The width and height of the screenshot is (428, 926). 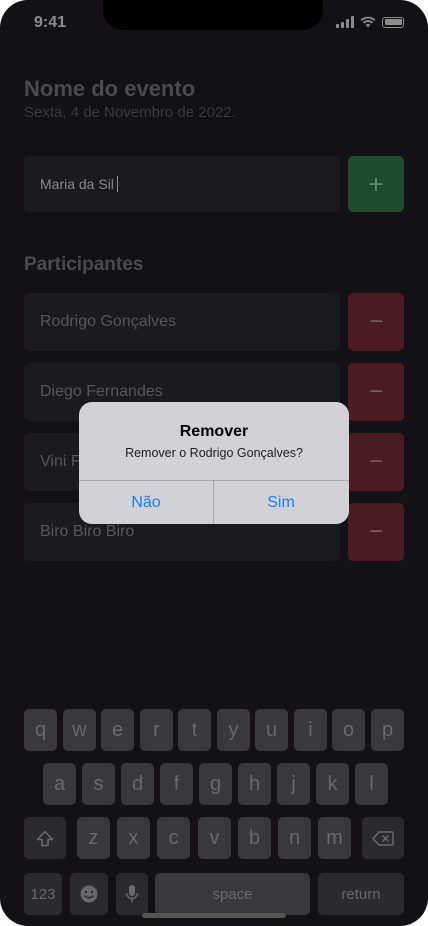 What do you see at coordinates (348, 730) in the screenshot?
I see `key-o: o` at bounding box center [348, 730].